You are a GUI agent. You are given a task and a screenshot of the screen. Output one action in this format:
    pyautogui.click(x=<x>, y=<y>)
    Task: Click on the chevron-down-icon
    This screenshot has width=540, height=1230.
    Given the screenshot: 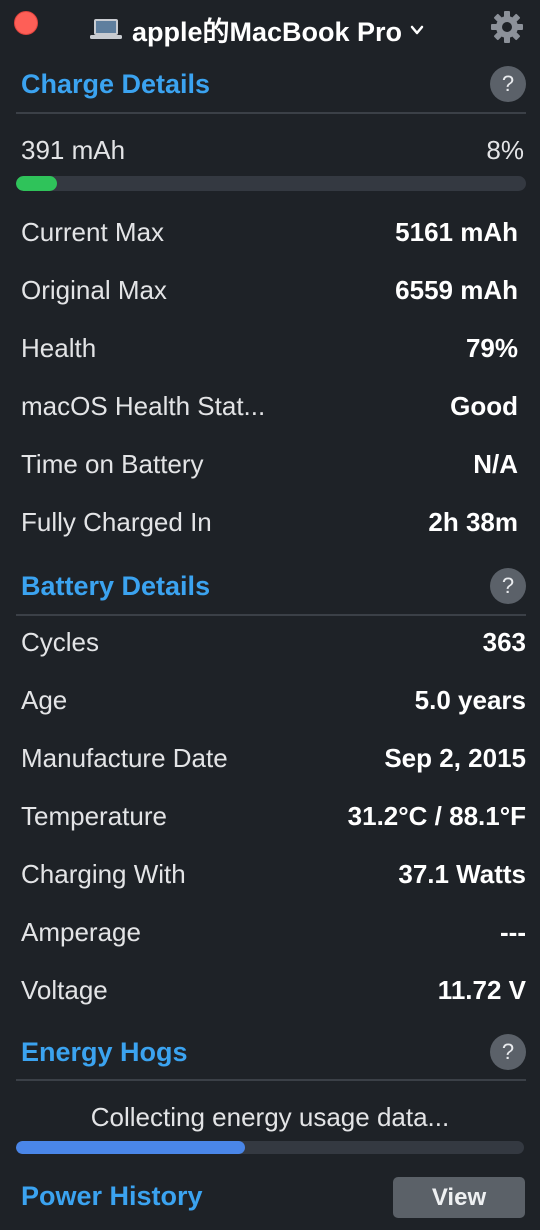 What is the action you would take?
    pyautogui.click(x=417, y=30)
    